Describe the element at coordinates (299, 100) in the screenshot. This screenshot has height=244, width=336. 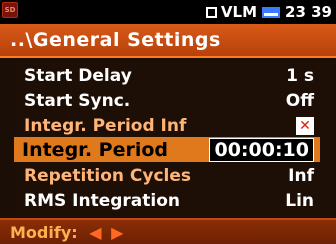
I see `setting-value: Off` at that location.